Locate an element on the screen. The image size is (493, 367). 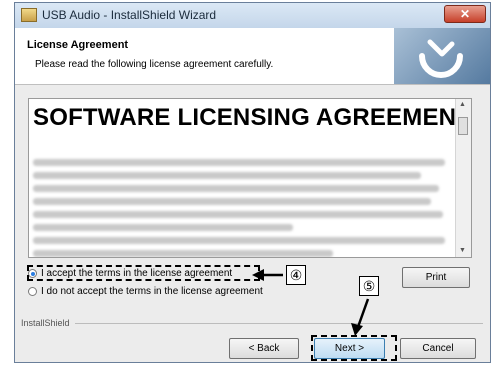
next-arrowhead-icon is located at coordinates (357, 329).